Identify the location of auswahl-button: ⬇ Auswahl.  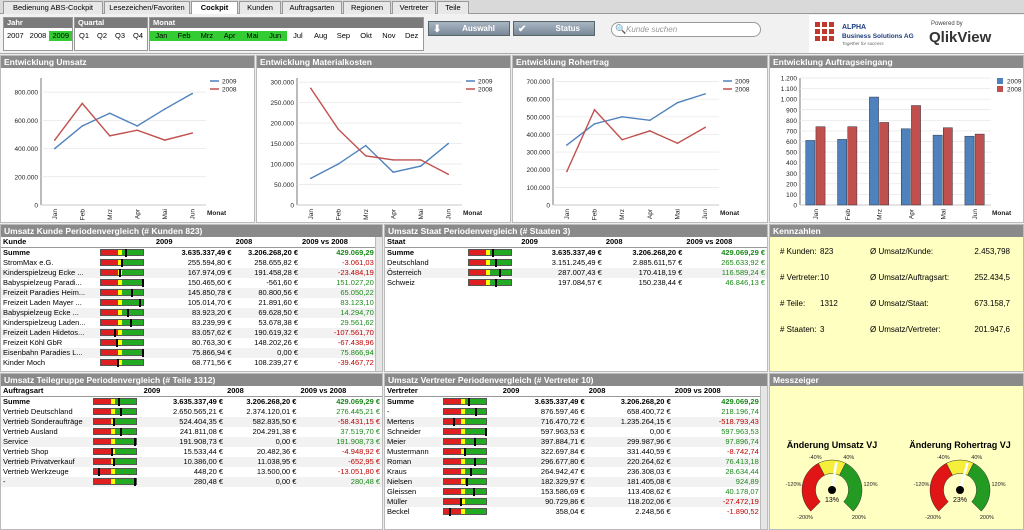
(469, 28).